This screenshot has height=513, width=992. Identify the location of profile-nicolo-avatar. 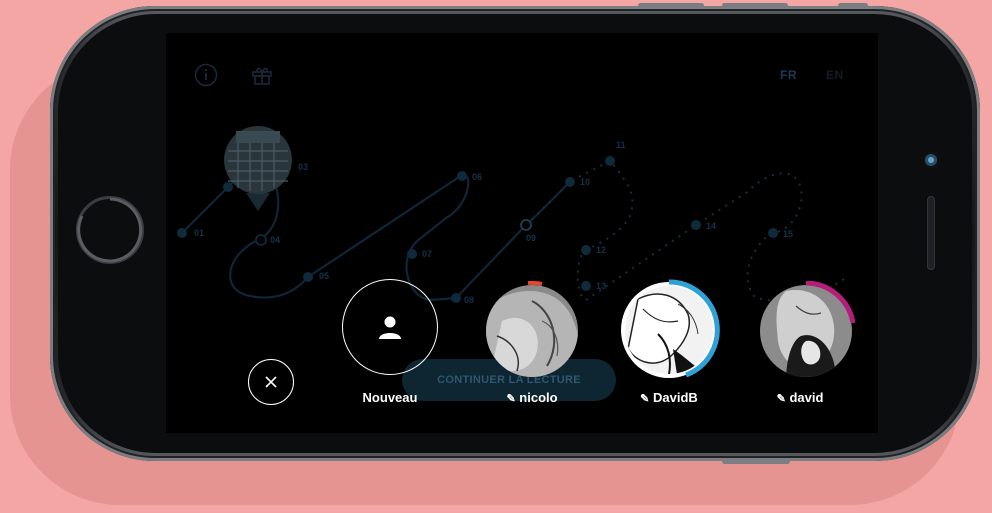
(532, 328).